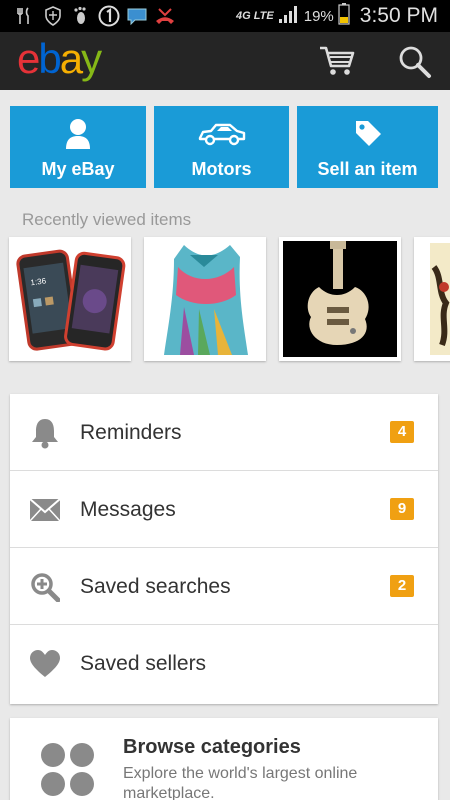  I want to click on logo-letter-e: e, so click(28, 58).